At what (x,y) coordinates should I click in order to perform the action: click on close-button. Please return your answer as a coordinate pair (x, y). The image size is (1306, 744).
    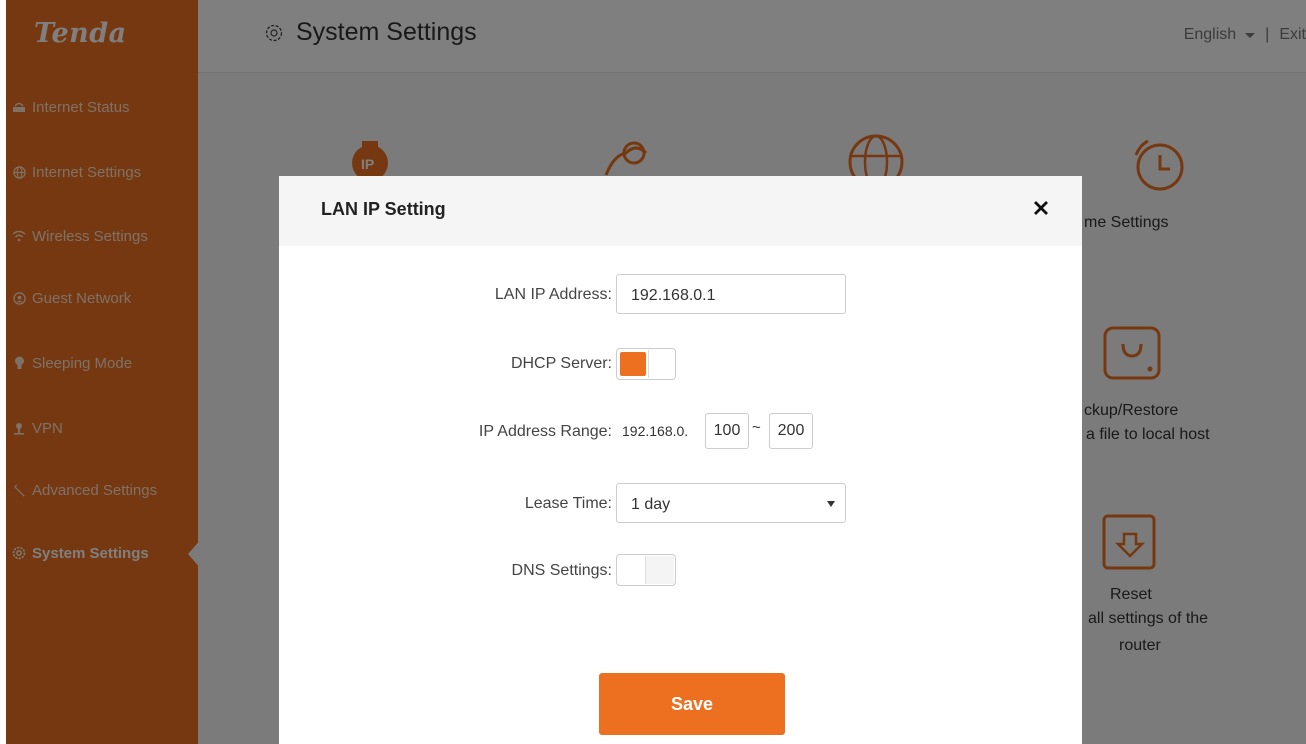
    Looking at the image, I should click on (1041, 210).